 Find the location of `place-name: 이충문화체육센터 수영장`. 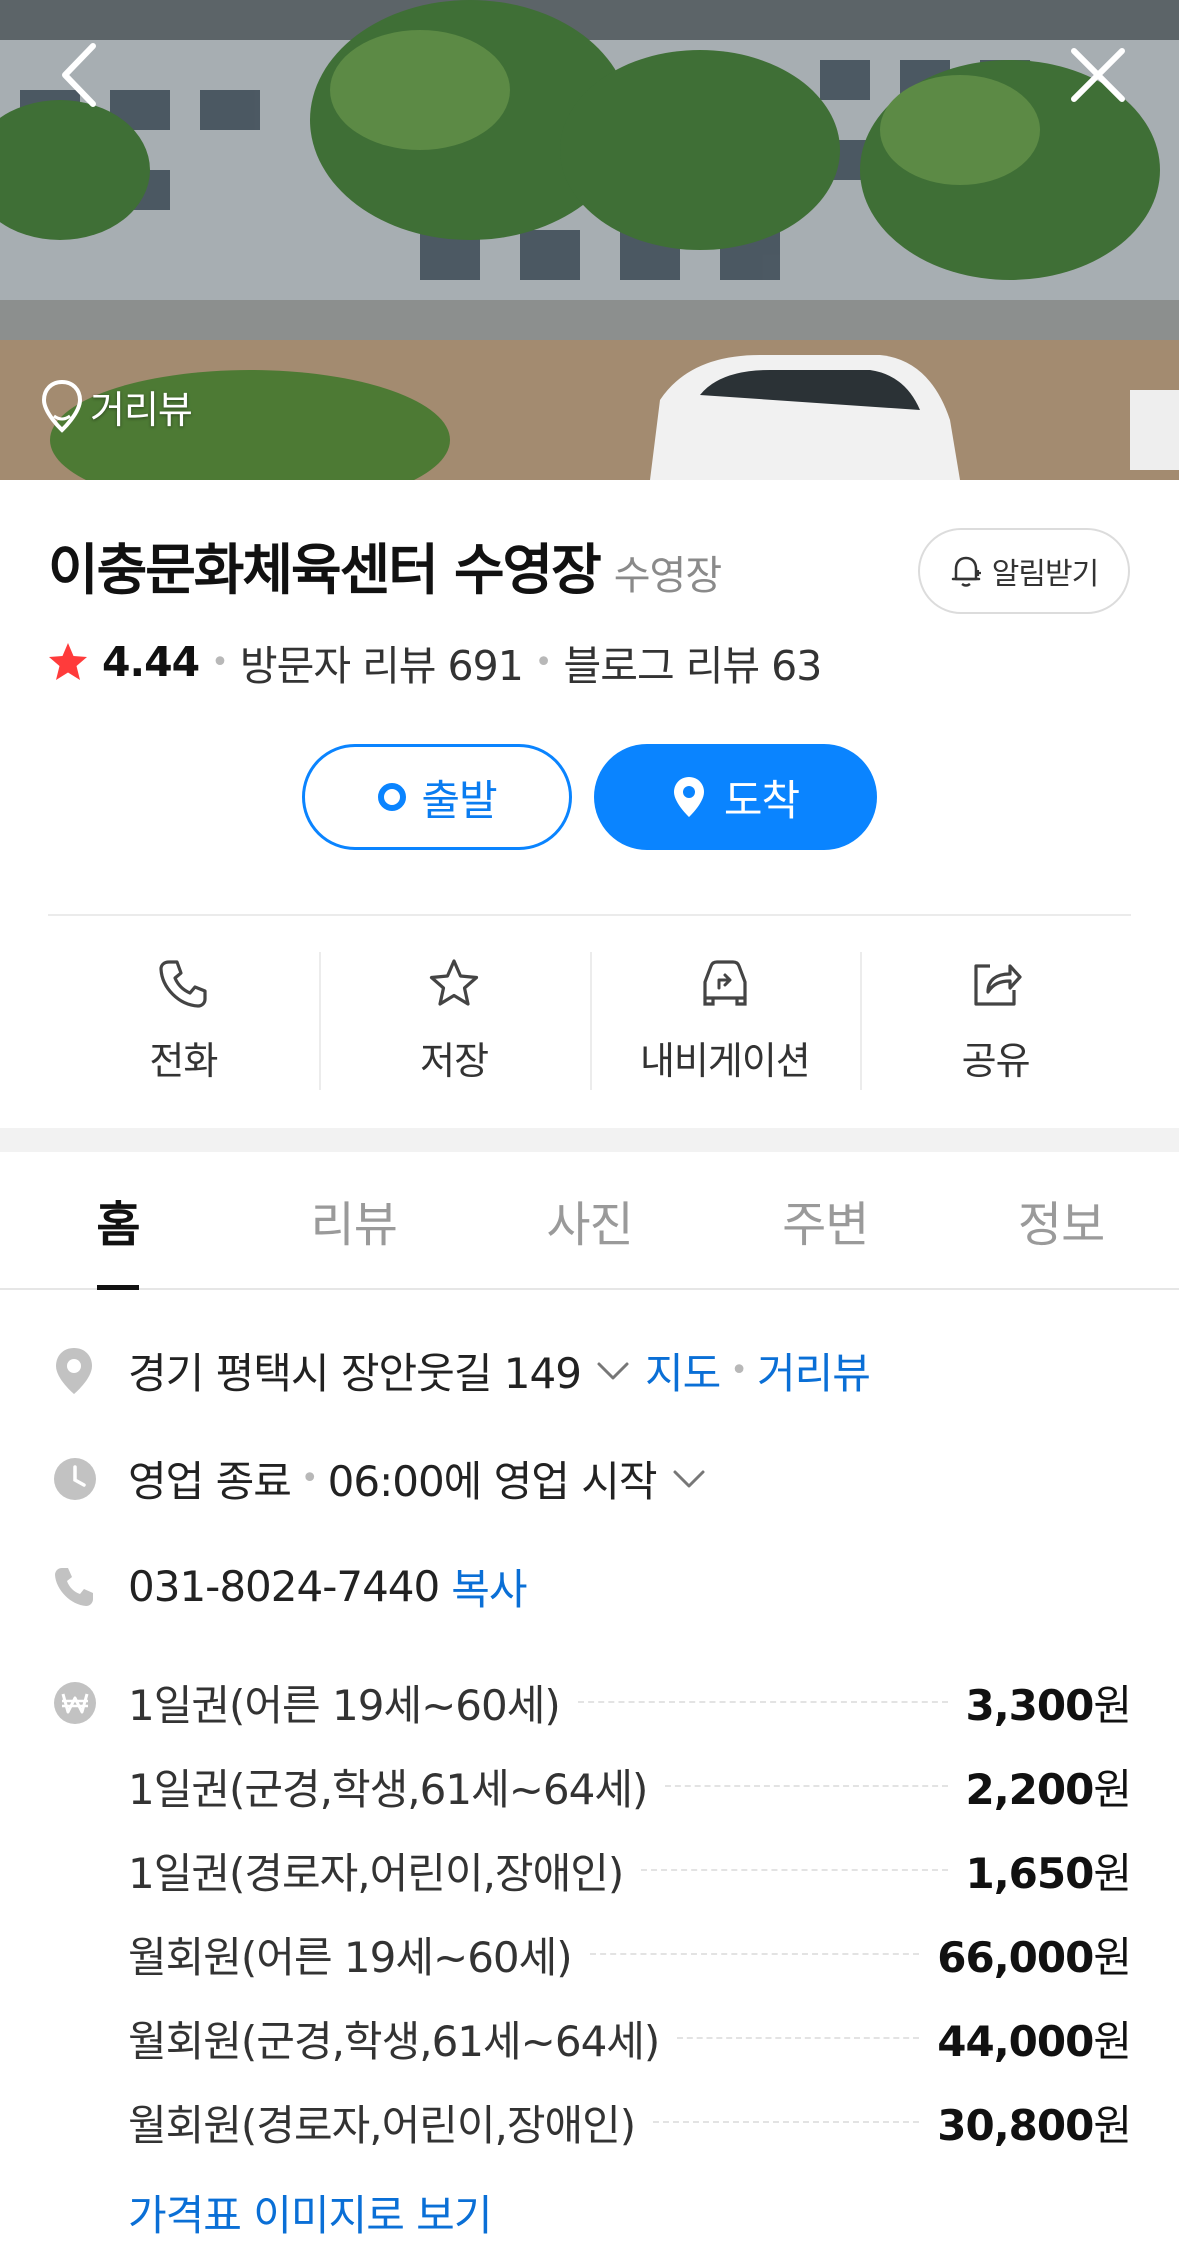

place-name: 이충문화체육센터 수영장 is located at coordinates (325, 570).